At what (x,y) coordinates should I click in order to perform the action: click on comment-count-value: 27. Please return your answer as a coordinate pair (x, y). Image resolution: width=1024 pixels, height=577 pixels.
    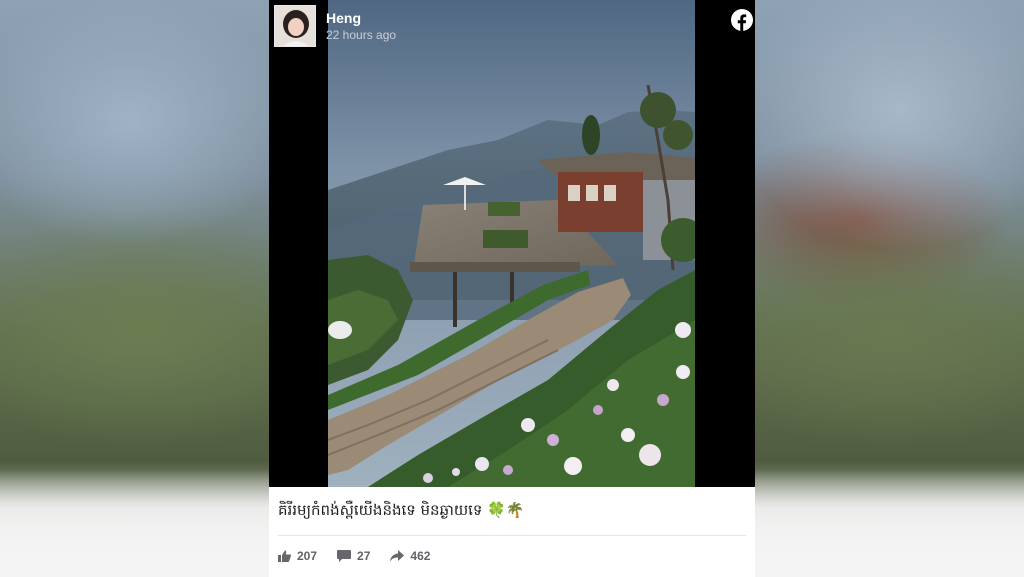
    Looking at the image, I should click on (364, 556).